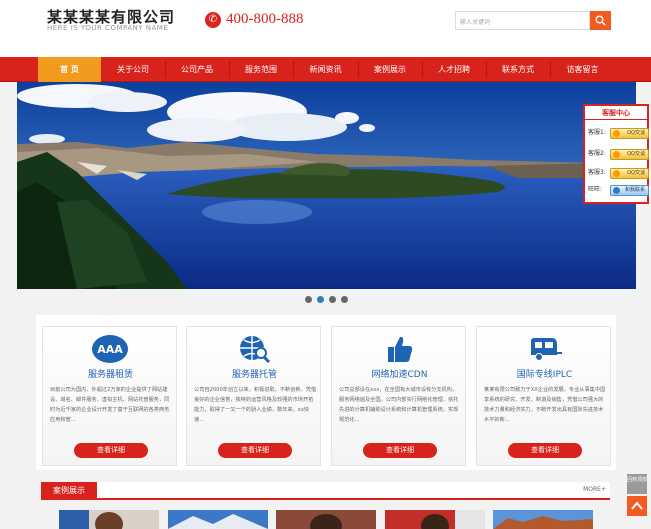  I want to click on service-row-1: 客服1: QQ交谈, so click(618, 133).